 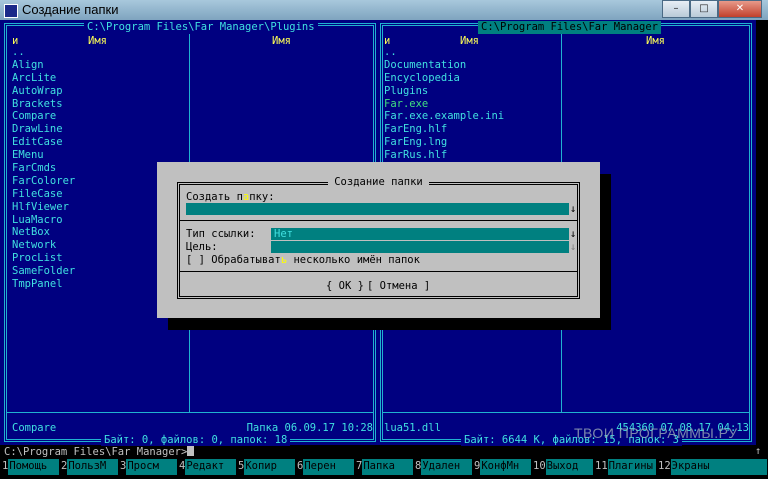 What do you see at coordinates (43, 245) in the screenshot?
I see `file-item: Network` at bounding box center [43, 245].